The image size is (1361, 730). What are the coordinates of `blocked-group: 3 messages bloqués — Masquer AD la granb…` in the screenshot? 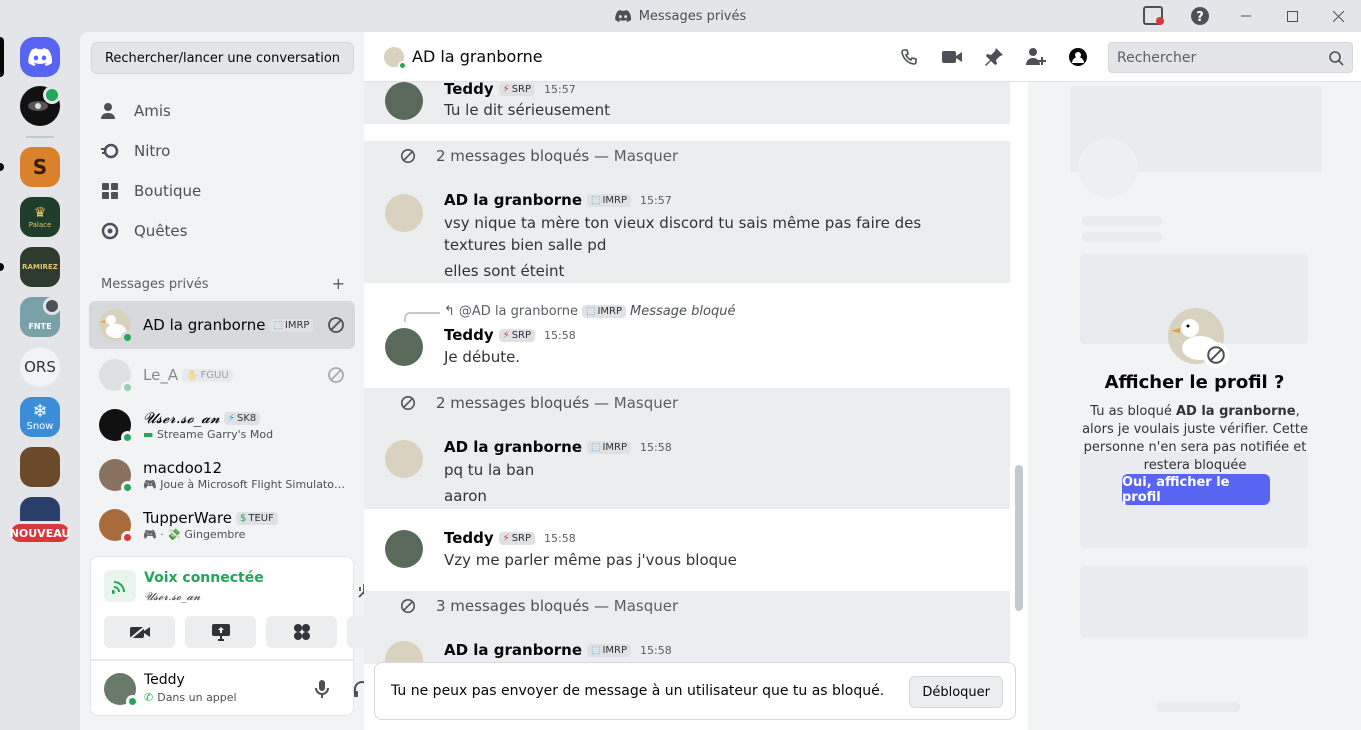 It's located at (687, 627).